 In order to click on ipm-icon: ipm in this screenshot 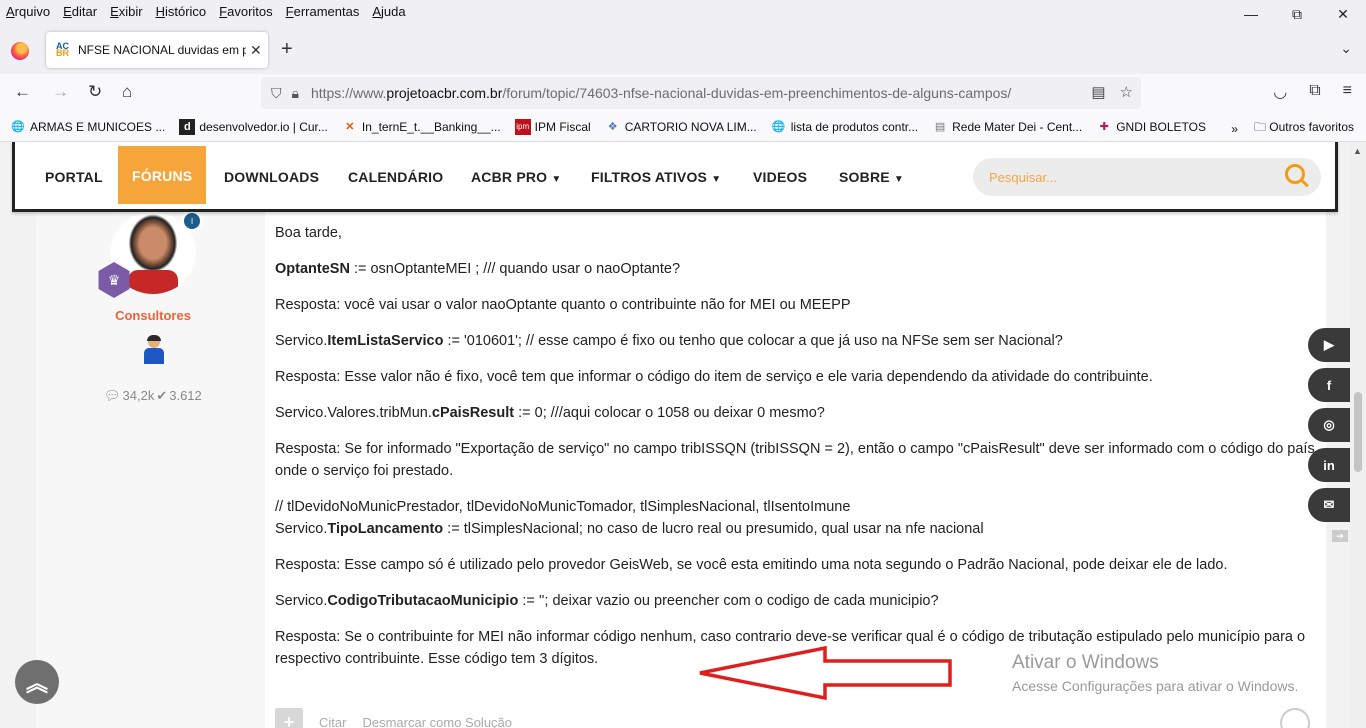, I will do `click(522, 126)`.